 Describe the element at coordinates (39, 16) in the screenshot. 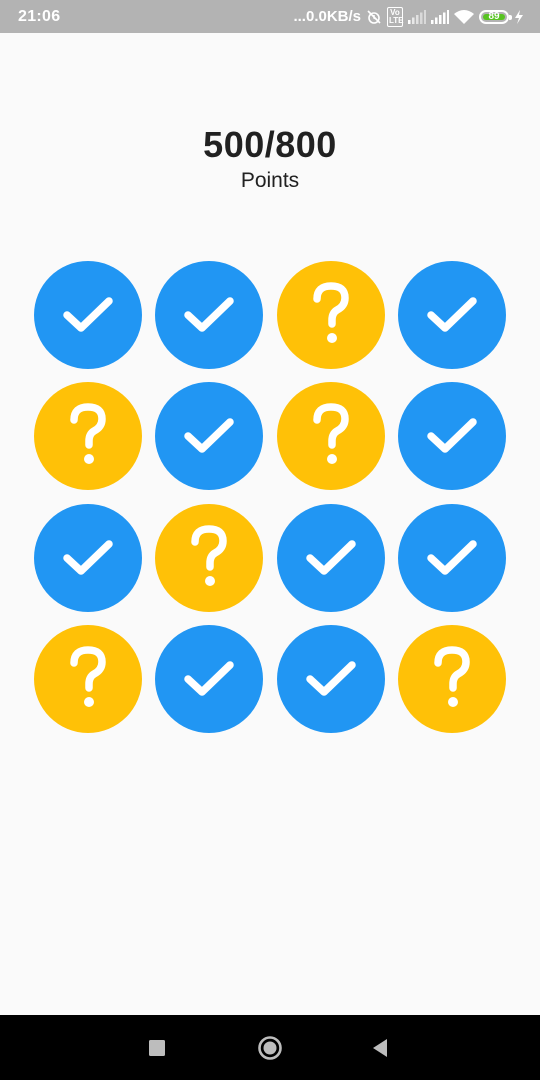

I see `status-time: 21:06` at that location.